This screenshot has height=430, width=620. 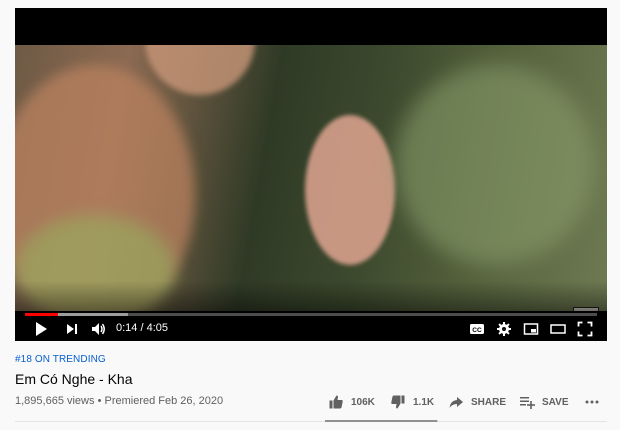 I want to click on next-icon, so click(x=72, y=329).